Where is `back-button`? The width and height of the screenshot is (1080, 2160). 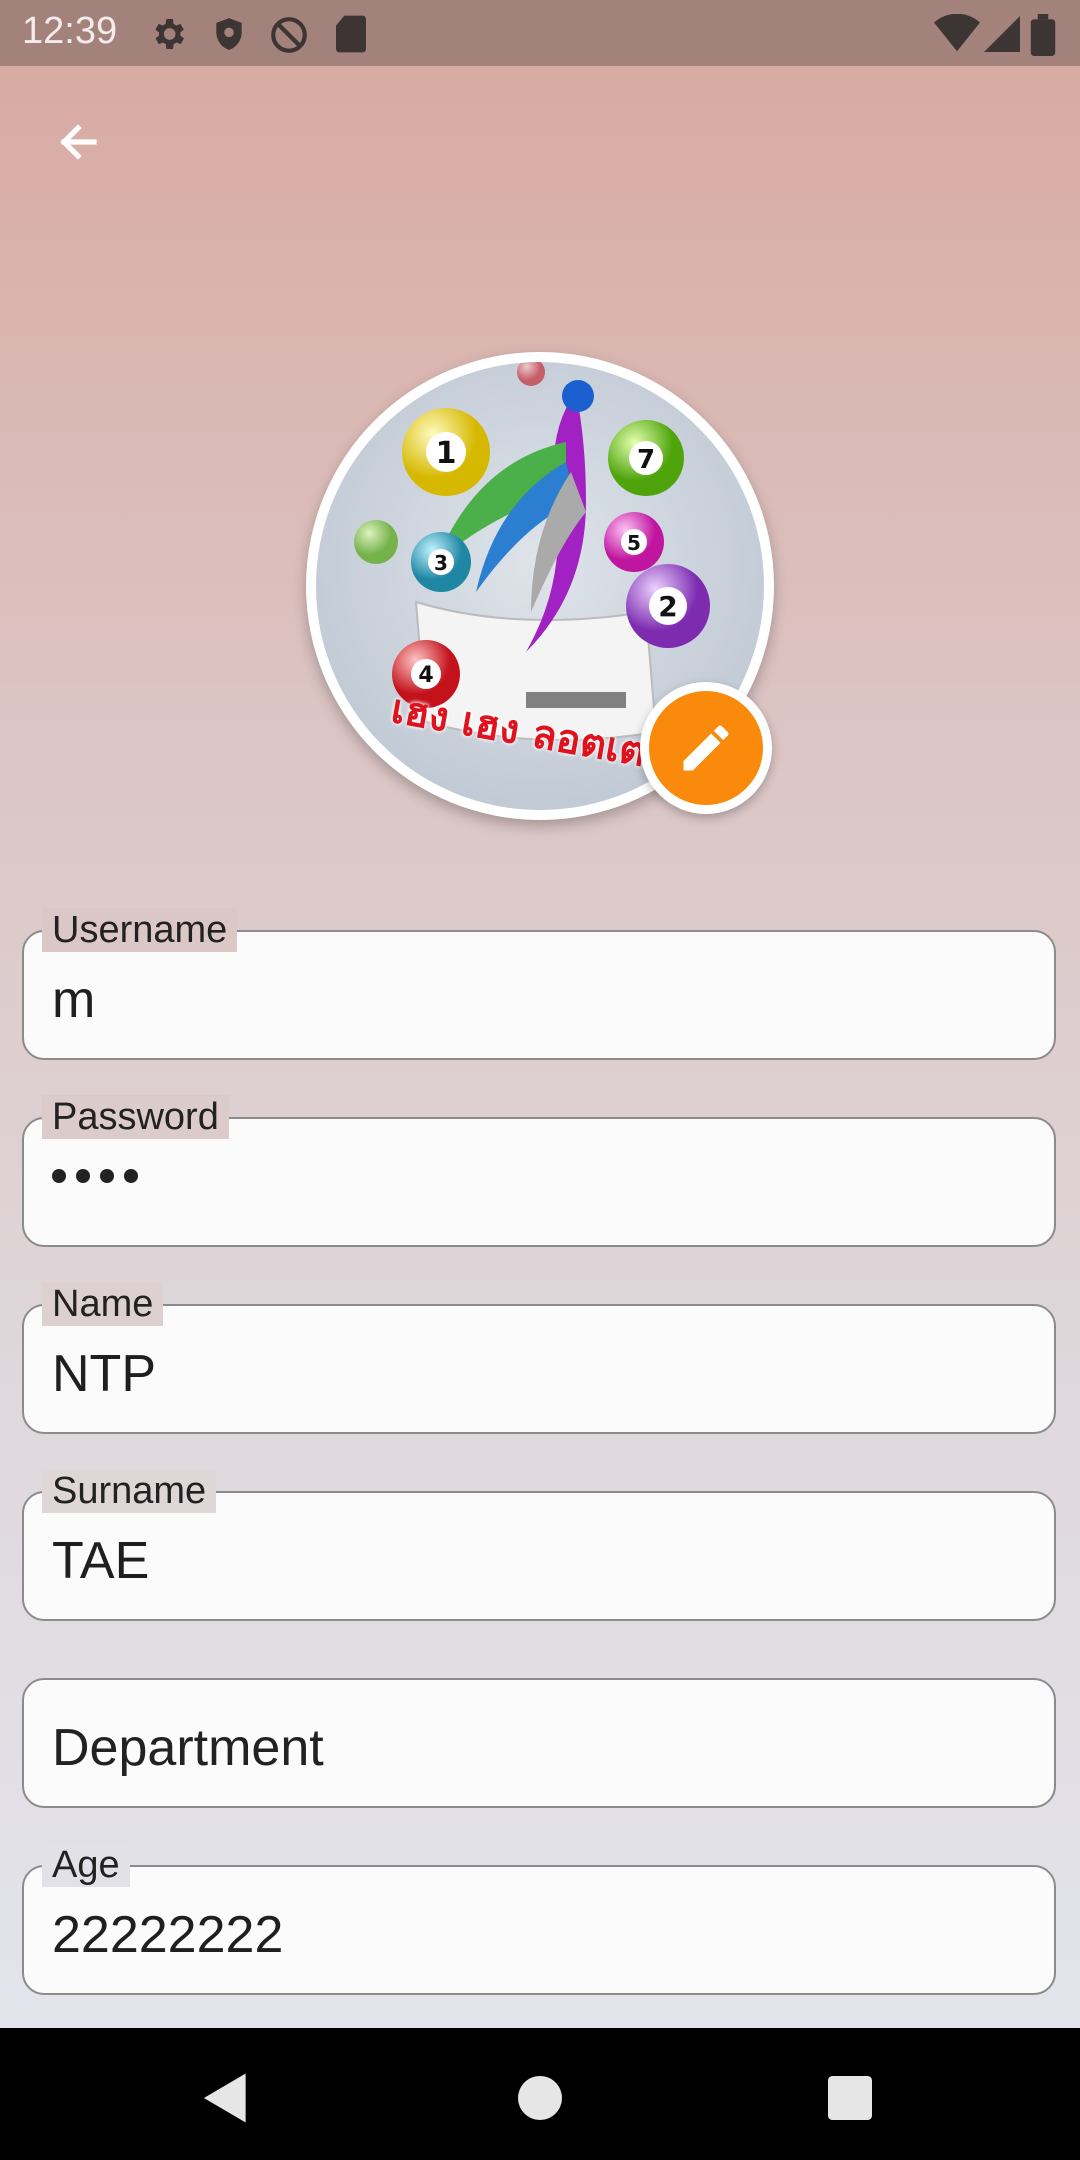 back-button is located at coordinates (78, 142).